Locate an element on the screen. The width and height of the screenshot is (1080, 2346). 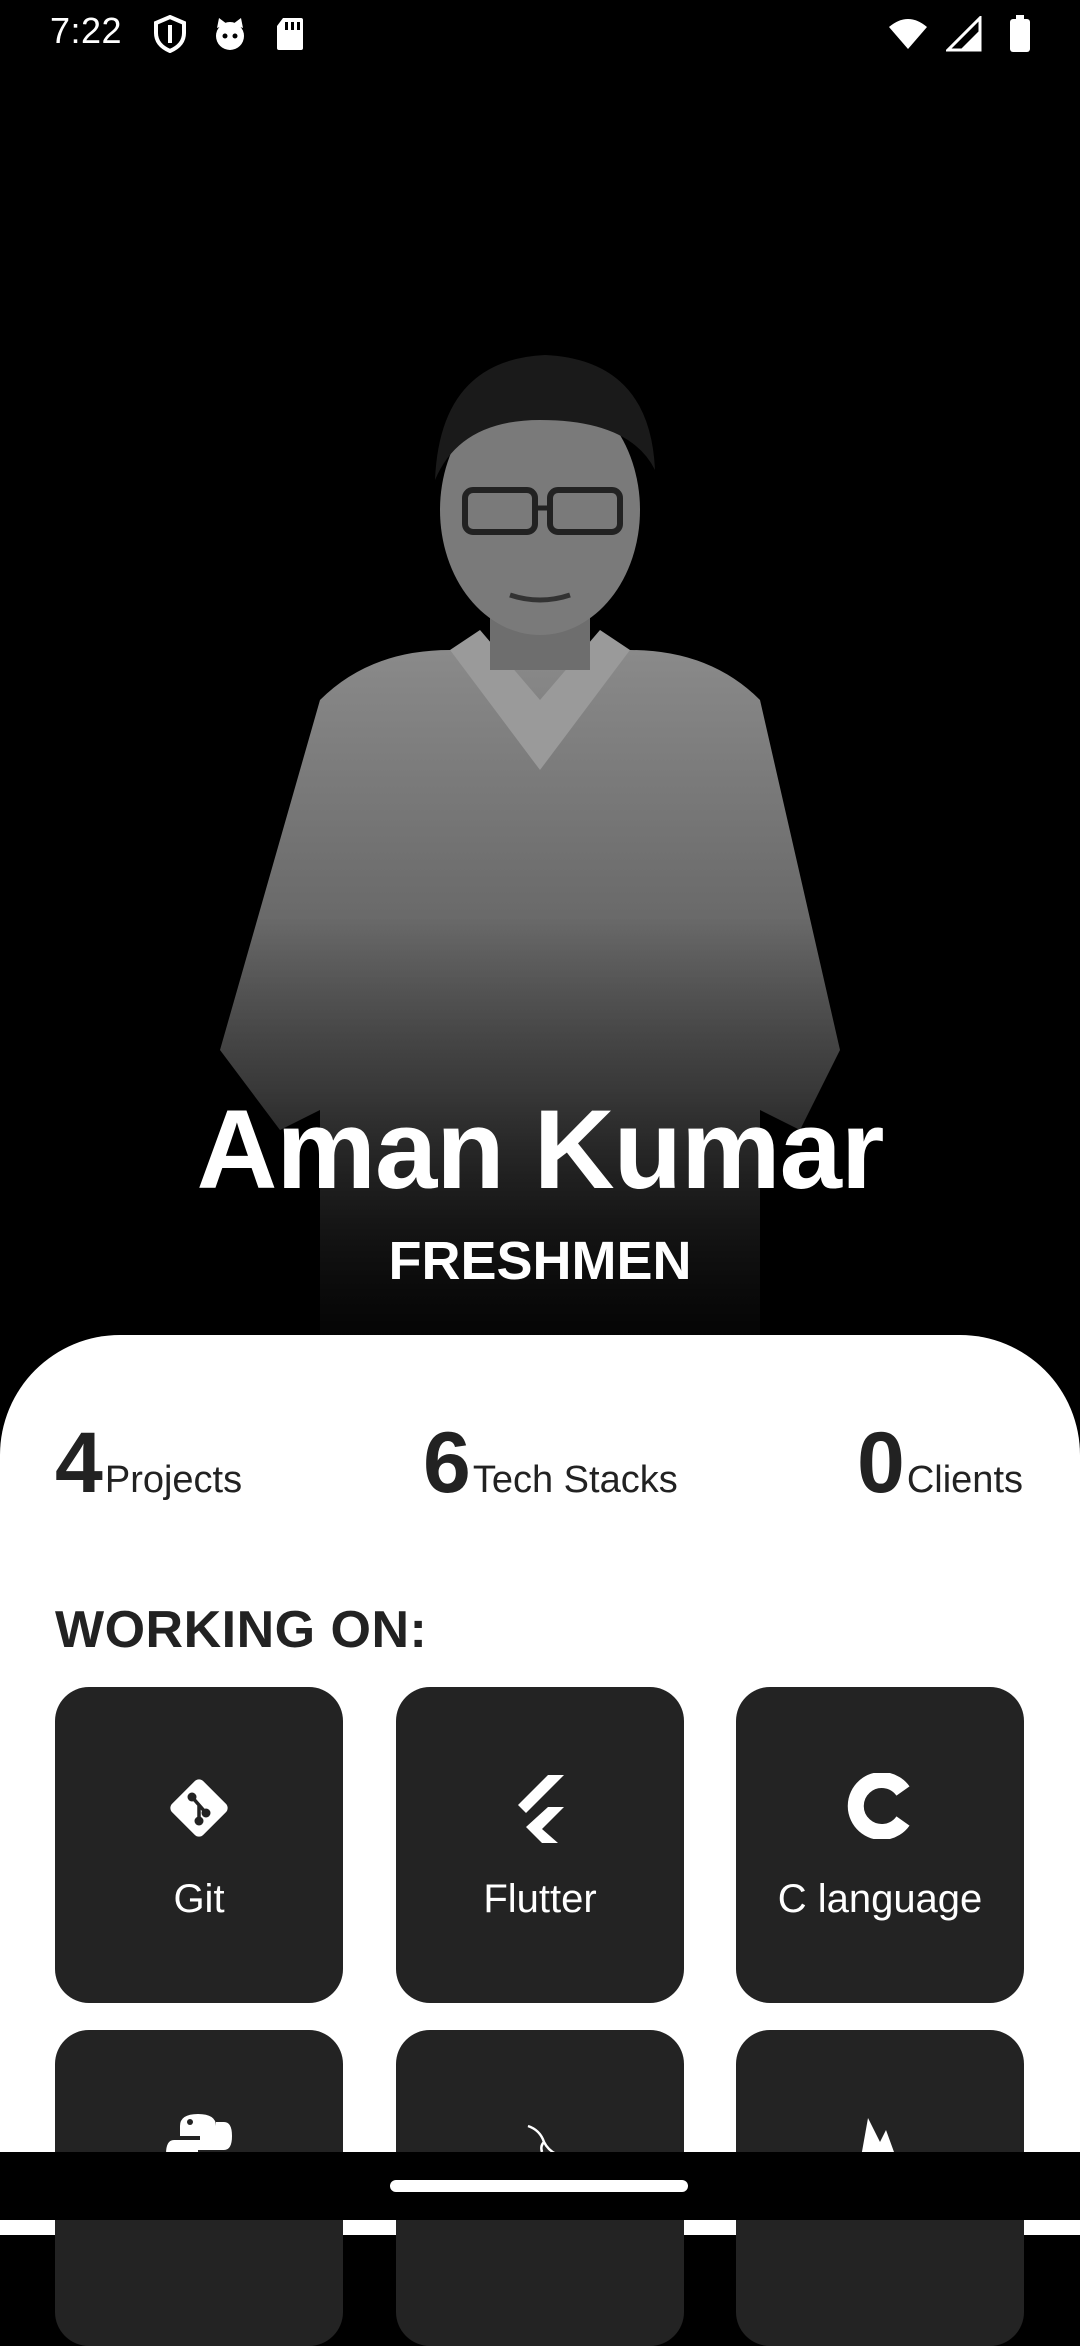
stat-projects: 4 Projects is located at coordinates (148, 1463).